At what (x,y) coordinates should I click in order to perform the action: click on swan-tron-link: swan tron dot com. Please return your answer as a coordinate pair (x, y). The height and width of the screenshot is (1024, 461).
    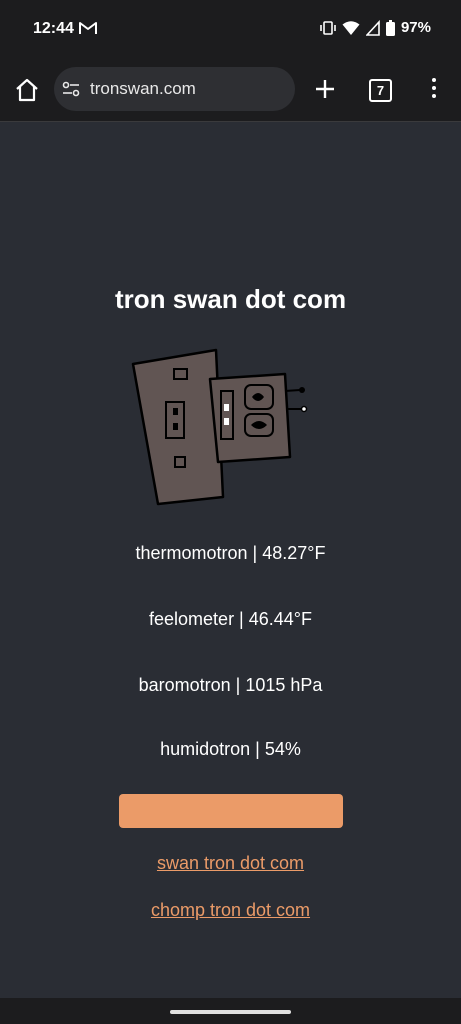
    Looking at the image, I should click on (230, 863).